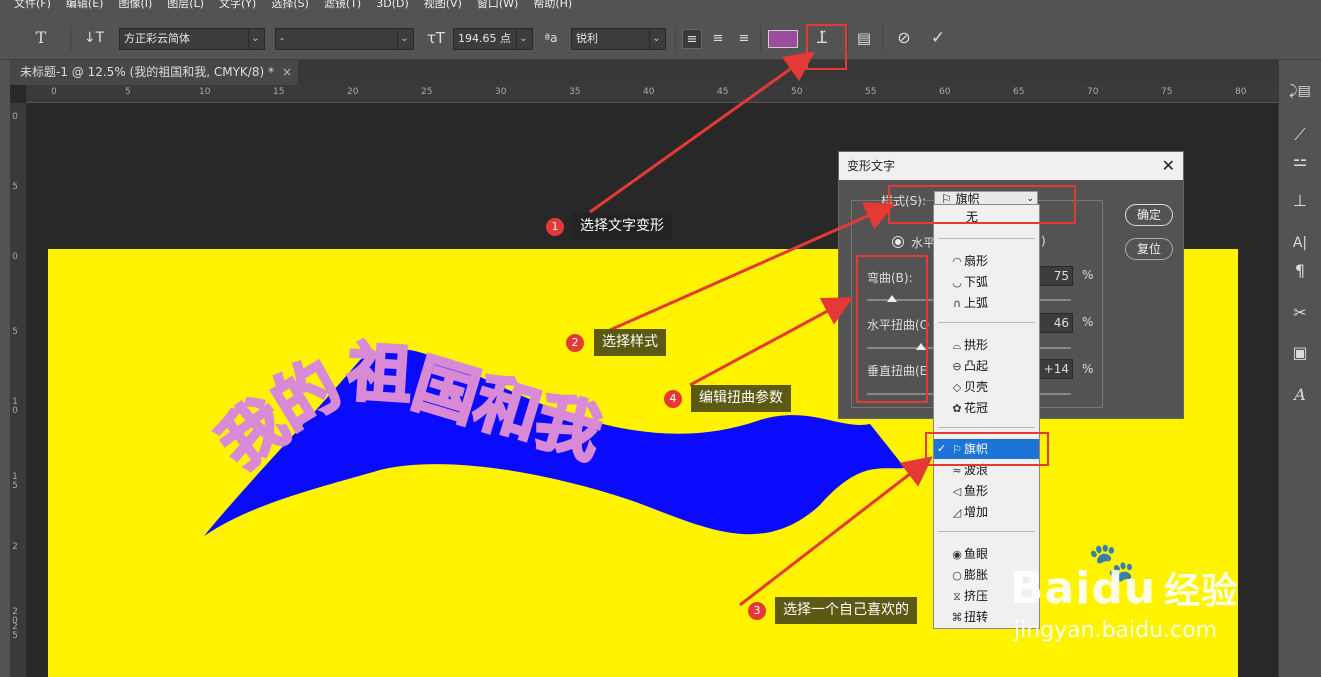  Describe the element at coordinates (976, 408) in the screenshot. I see `style-option-label: 花冠` at that location.